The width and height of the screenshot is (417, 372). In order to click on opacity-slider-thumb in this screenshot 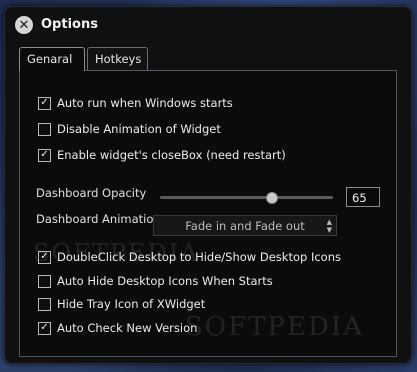, I will do `click(272, 198)`.